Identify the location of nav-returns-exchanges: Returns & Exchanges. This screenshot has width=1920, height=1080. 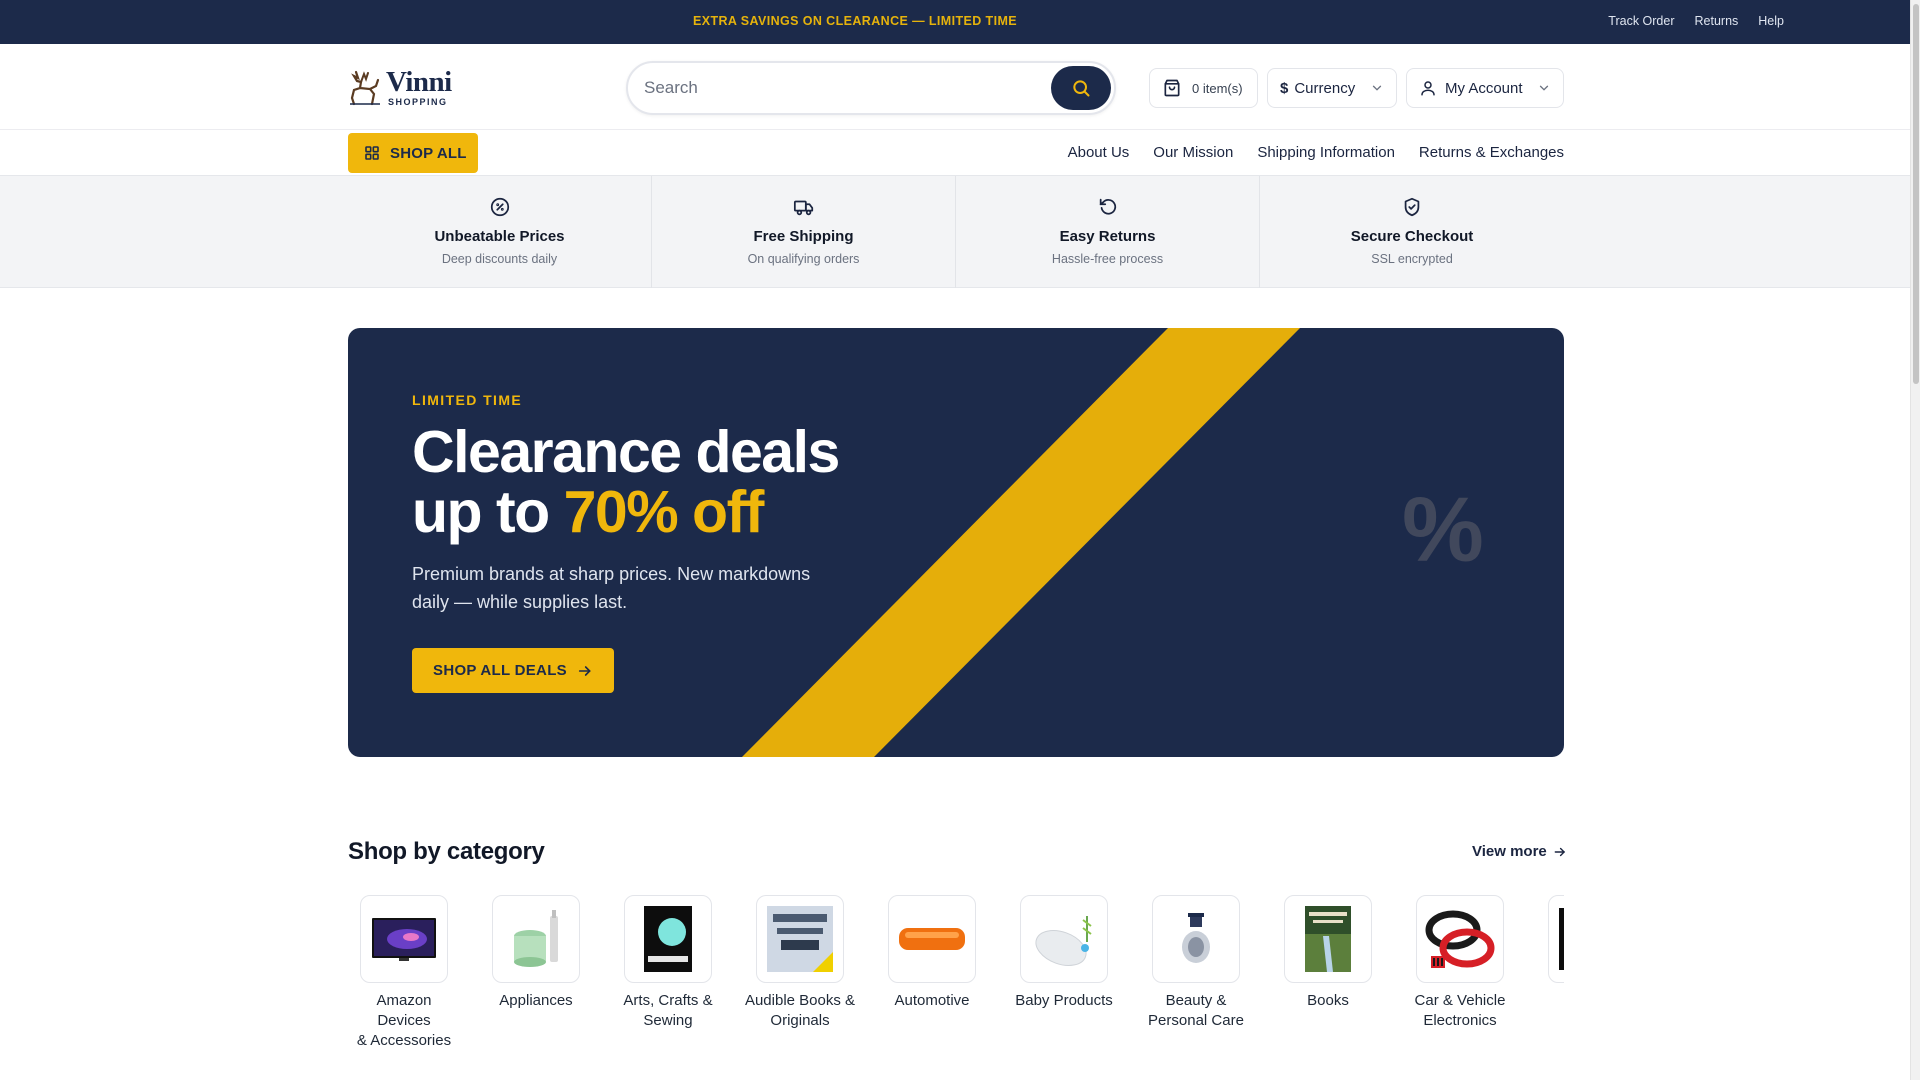
(1491, 152).